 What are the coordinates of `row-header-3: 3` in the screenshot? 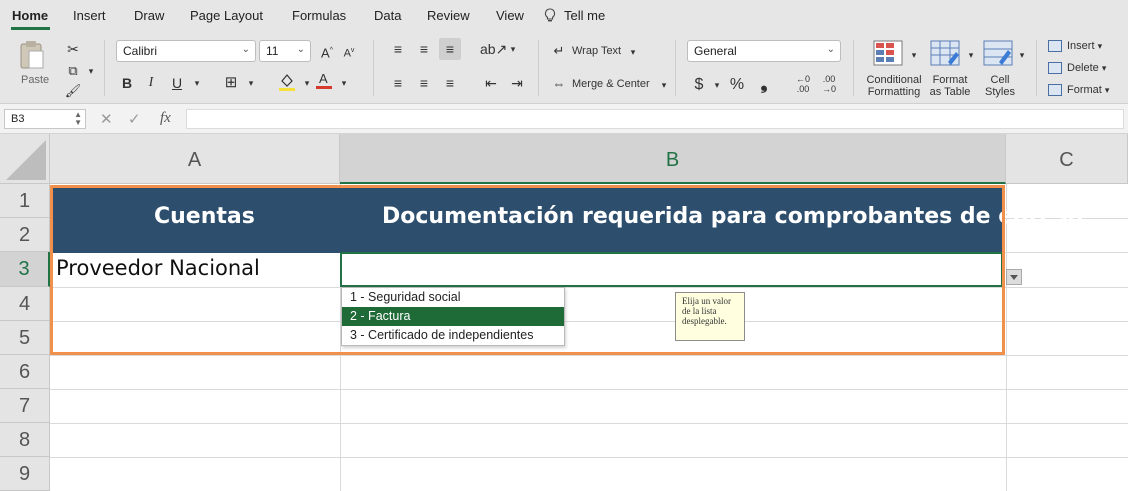 It's located at (25, 269).